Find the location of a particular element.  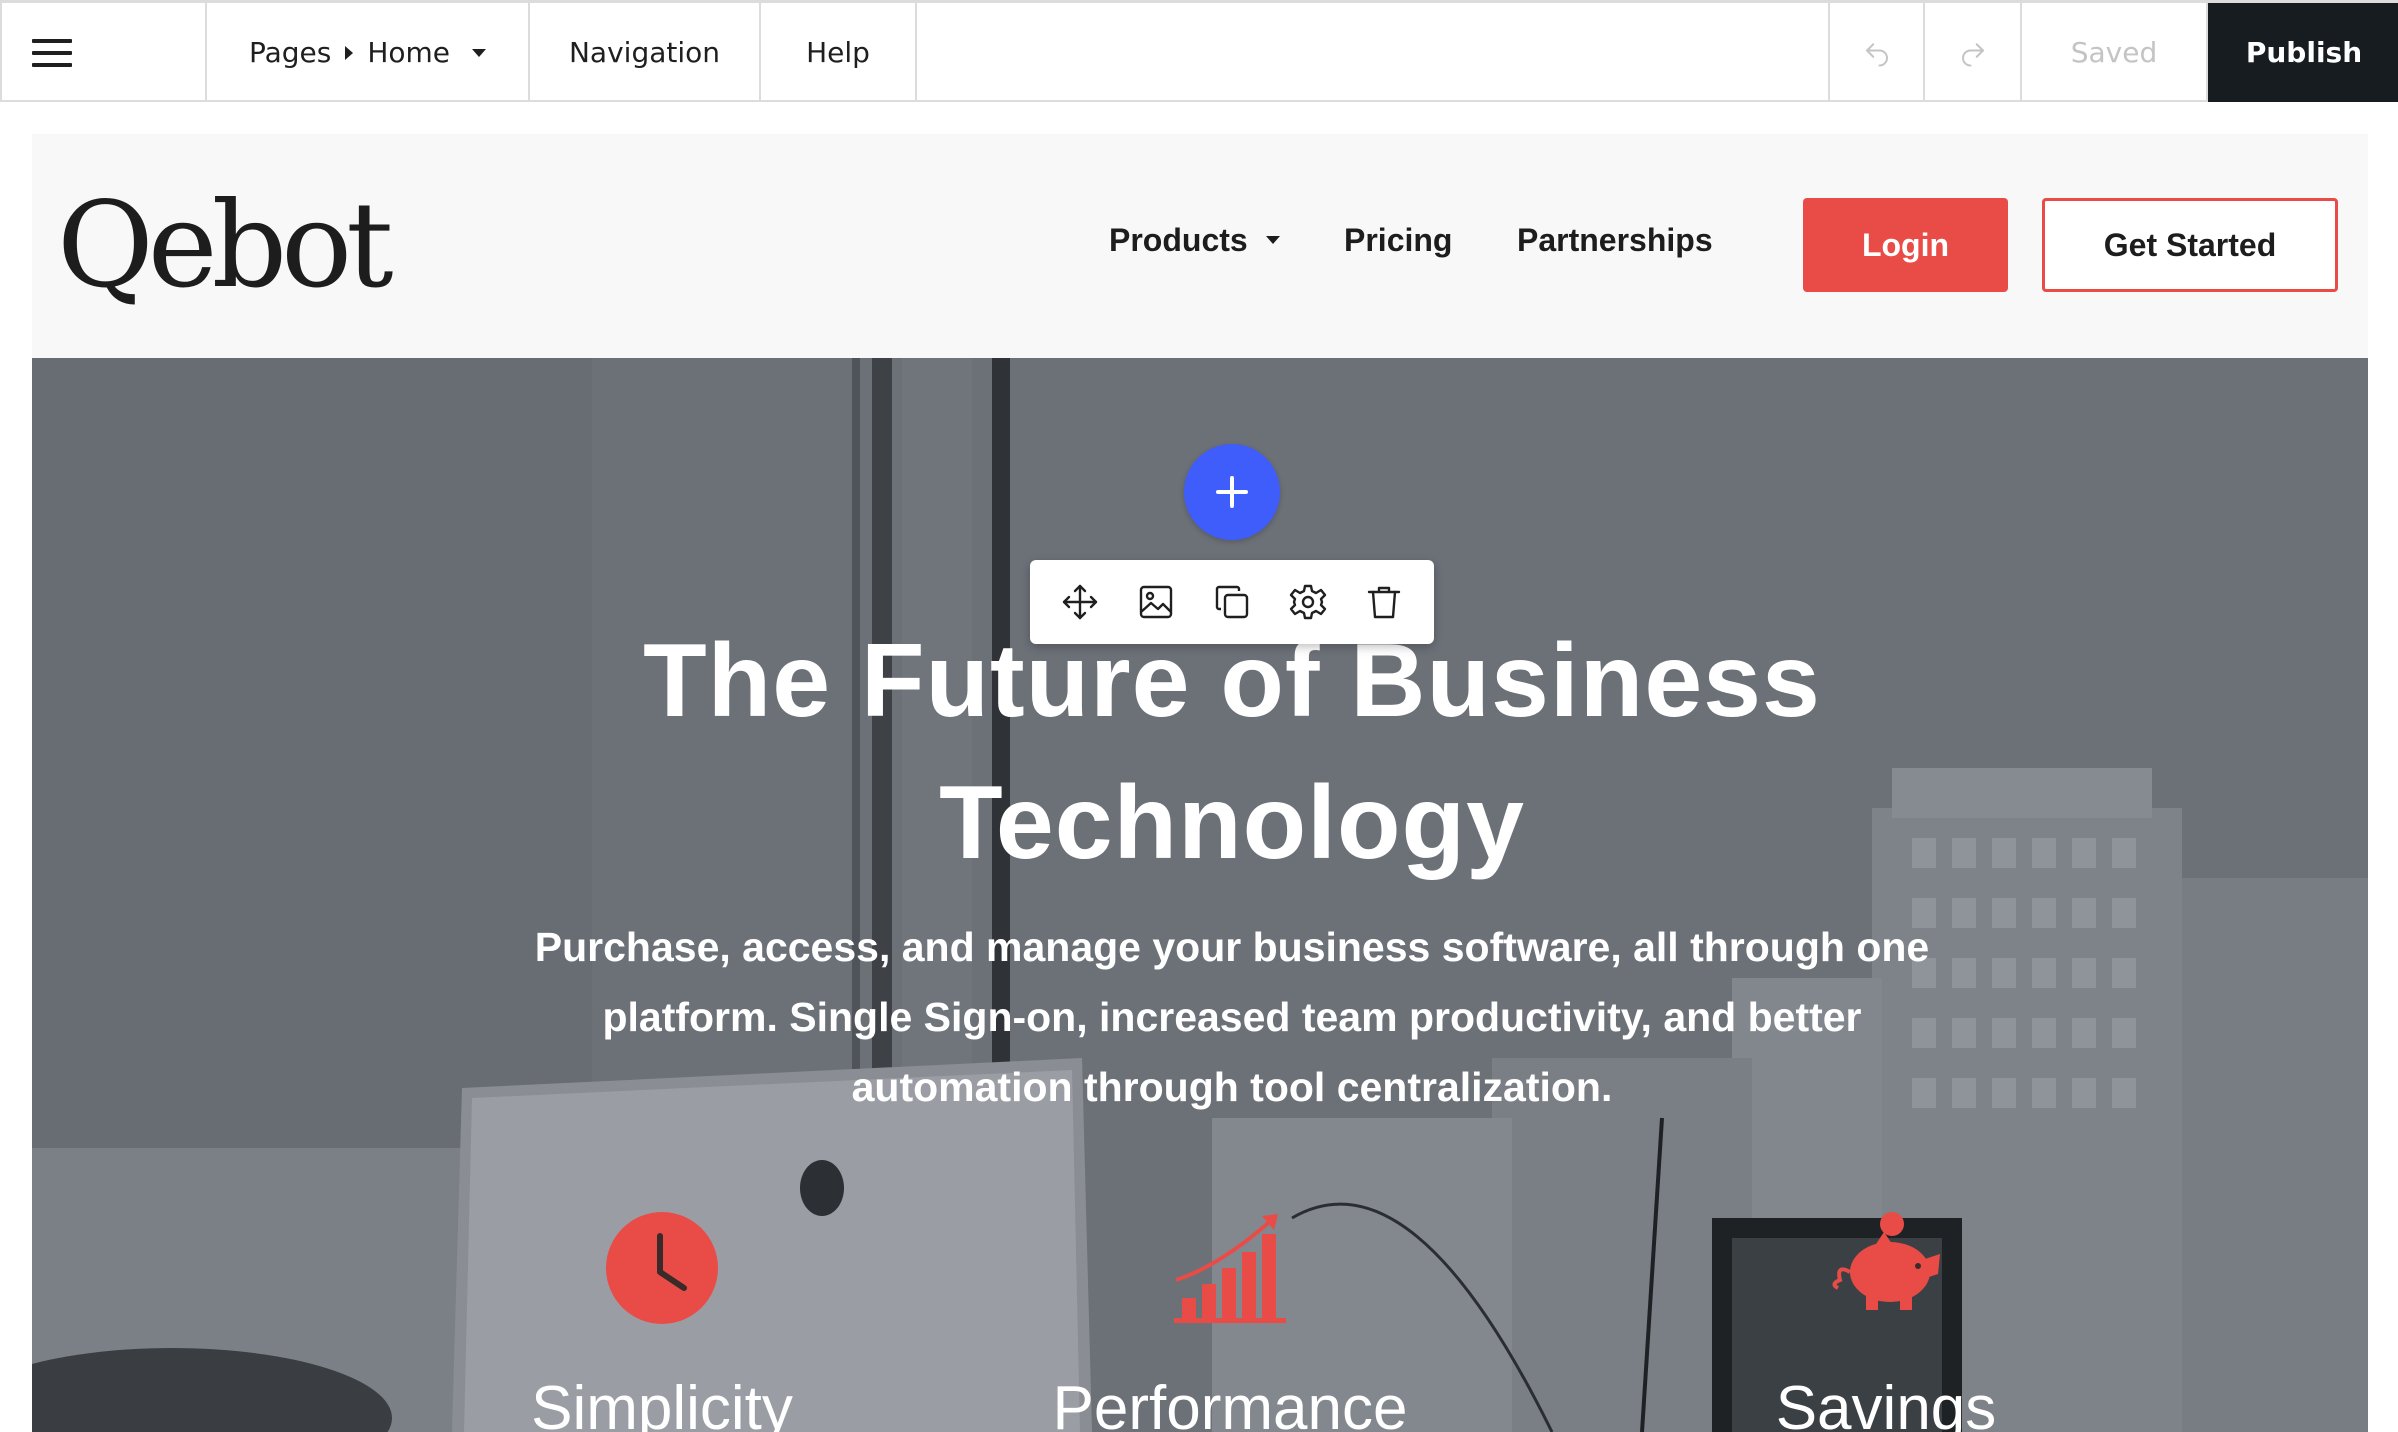

undo-icon is located at coordinates (1876, 54).